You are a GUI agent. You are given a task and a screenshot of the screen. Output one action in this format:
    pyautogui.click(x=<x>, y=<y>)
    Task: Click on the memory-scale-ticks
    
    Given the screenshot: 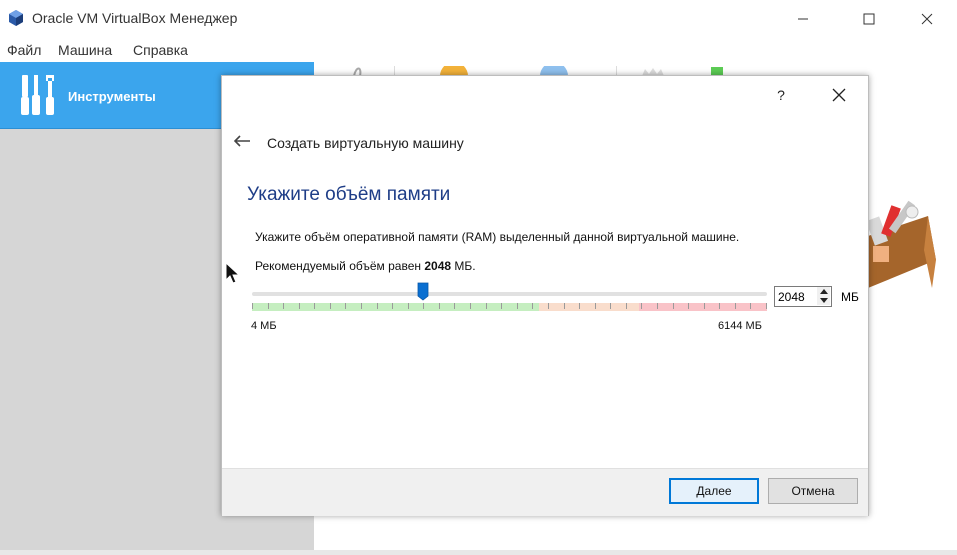 What is the action you would take?
    pyautogui.click(x=509, y=306)
    